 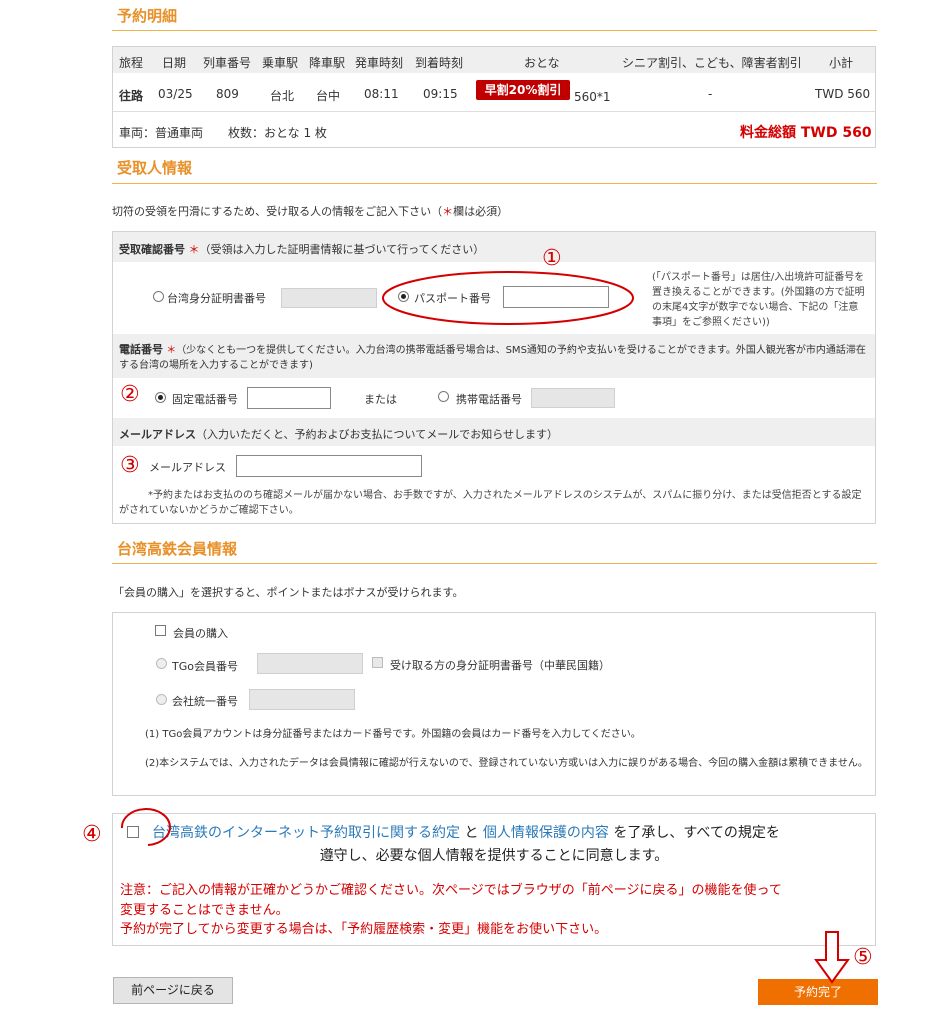 What do you see at coordinates (92, 834) in the screenshot?
I see `annotation-number-4: ④` at bounding box center [92, 834].